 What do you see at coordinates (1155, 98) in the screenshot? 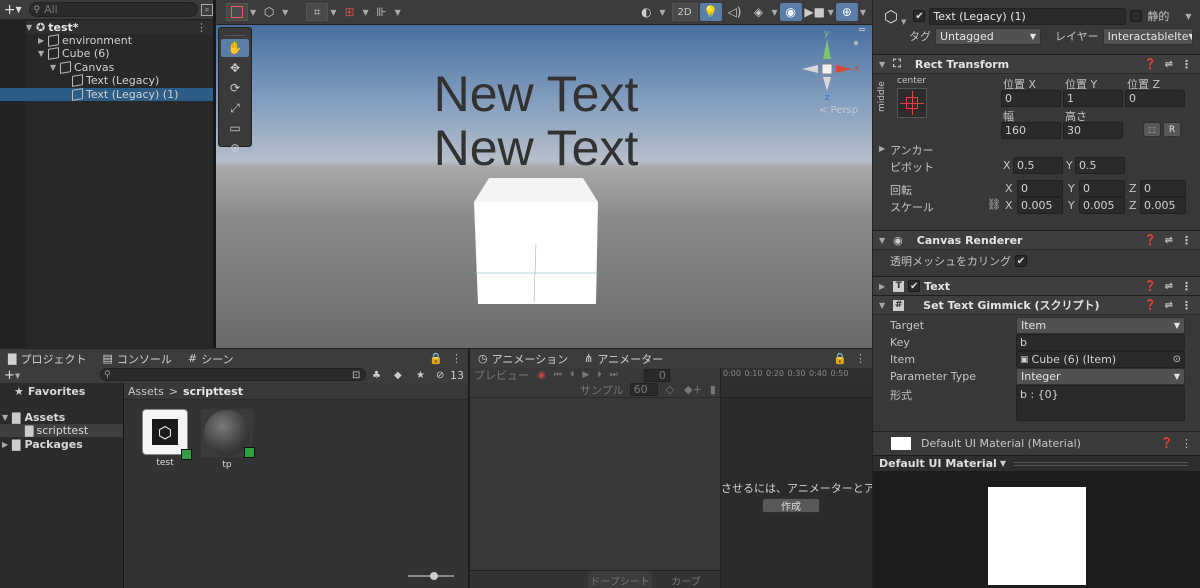
I see `pos-z-field: 0` at bounding box center [1155, 98].